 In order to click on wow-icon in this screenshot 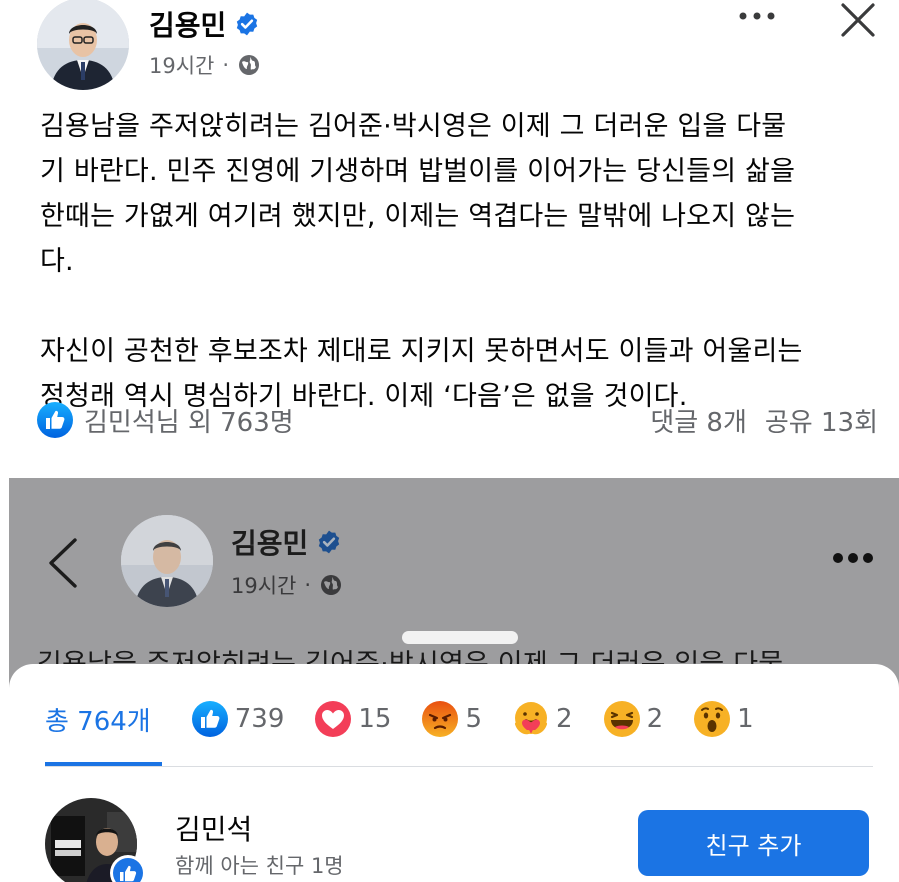, I will do `click(712, 719)`.